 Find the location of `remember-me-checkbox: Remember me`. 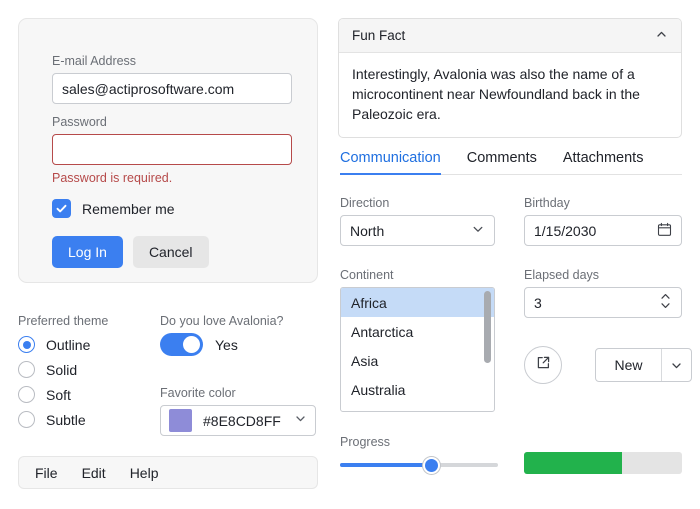

remember-me-checkbox: Remember me is located at coordinates (172, 208).